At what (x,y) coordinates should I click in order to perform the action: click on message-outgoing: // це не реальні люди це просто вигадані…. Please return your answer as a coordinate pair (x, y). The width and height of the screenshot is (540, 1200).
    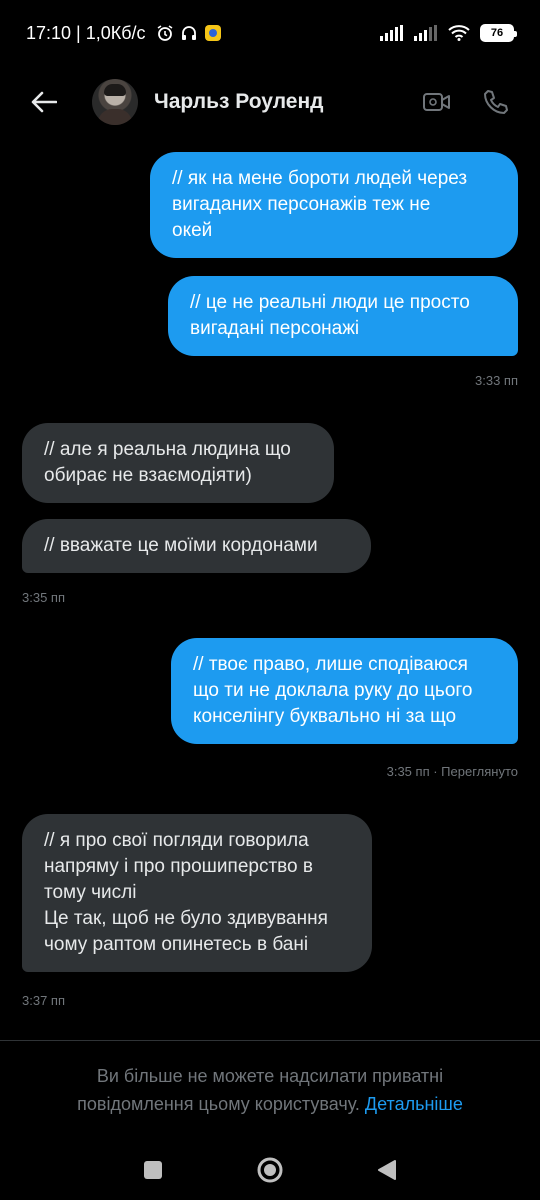
    Looking at the image, I should click on (343, 316).